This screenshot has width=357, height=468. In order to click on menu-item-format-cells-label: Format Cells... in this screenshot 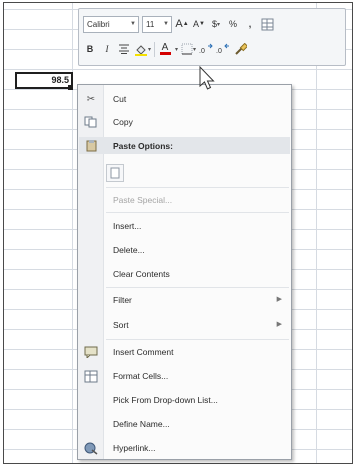, I will do `click(141, 376)`.